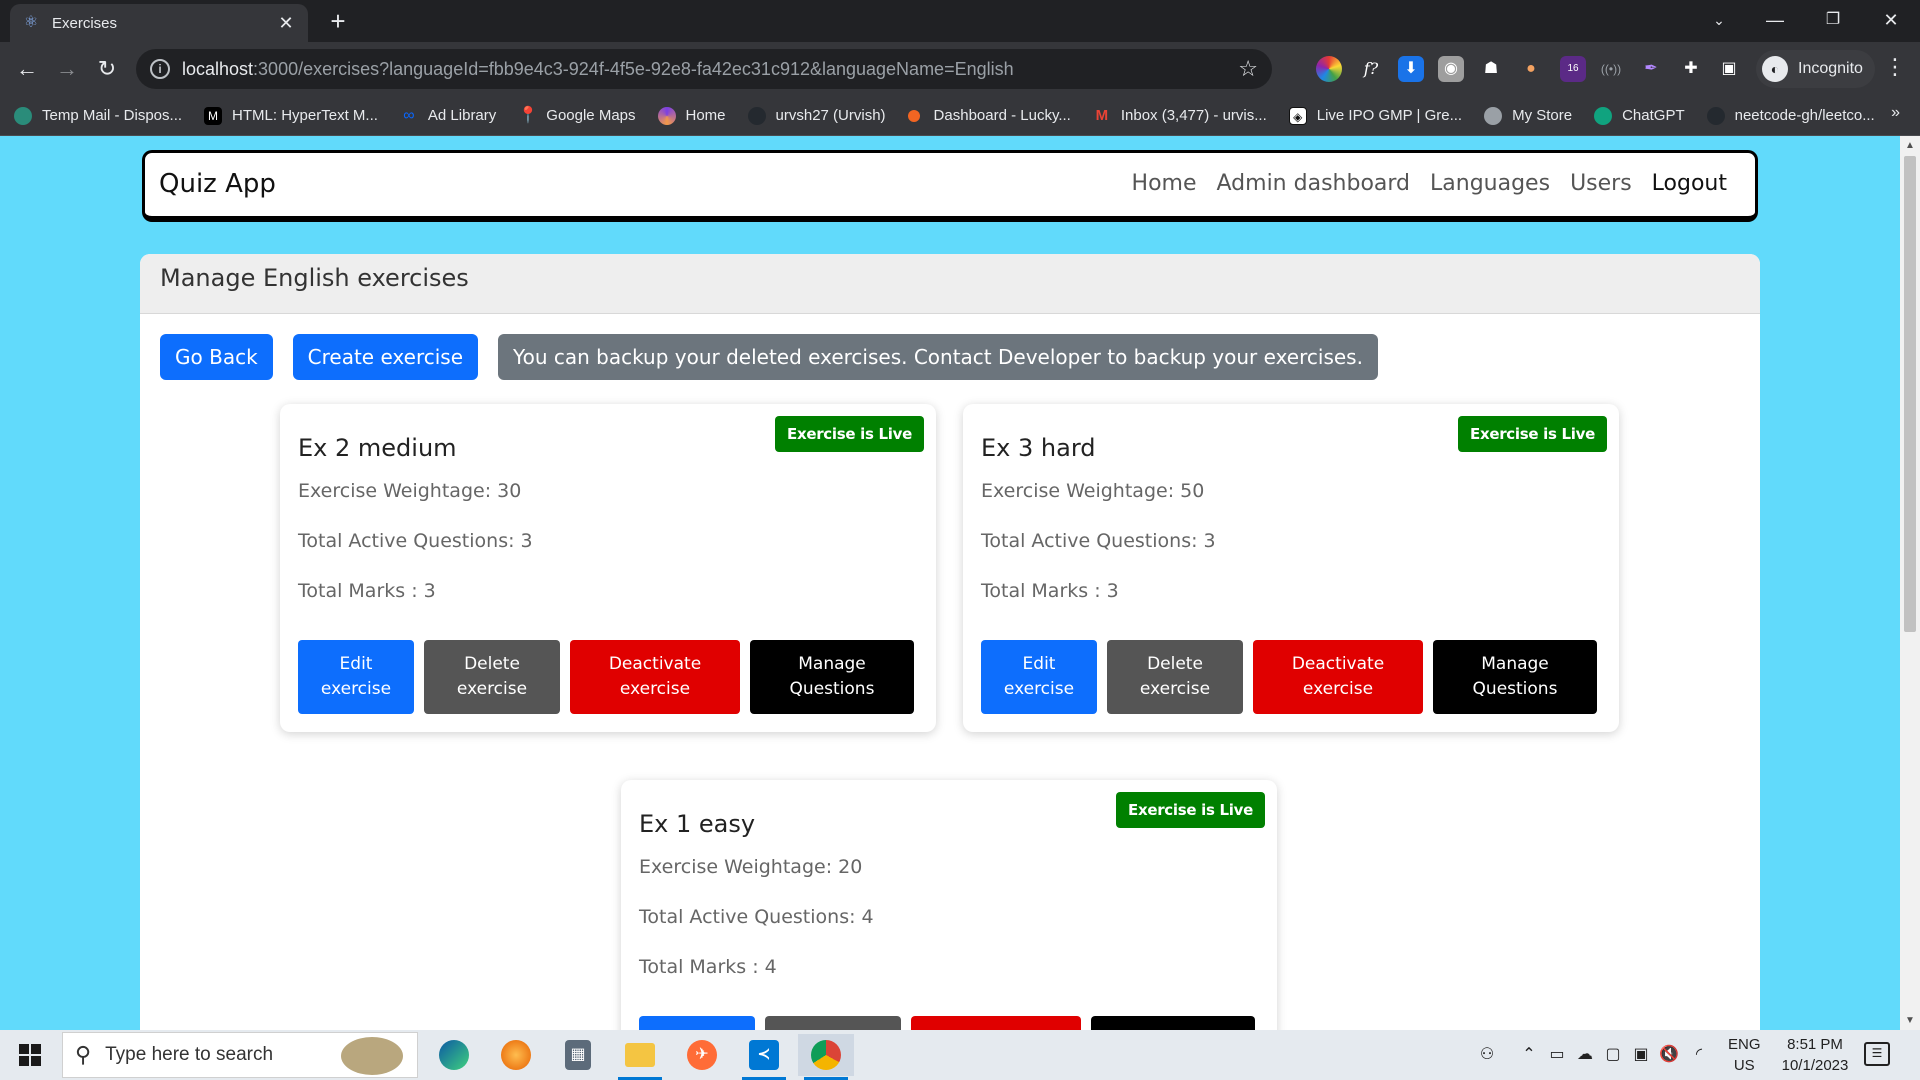 The image size is (1920, 1080). I want to click on camera-extension-icon: ◉, so click(1451, 69).